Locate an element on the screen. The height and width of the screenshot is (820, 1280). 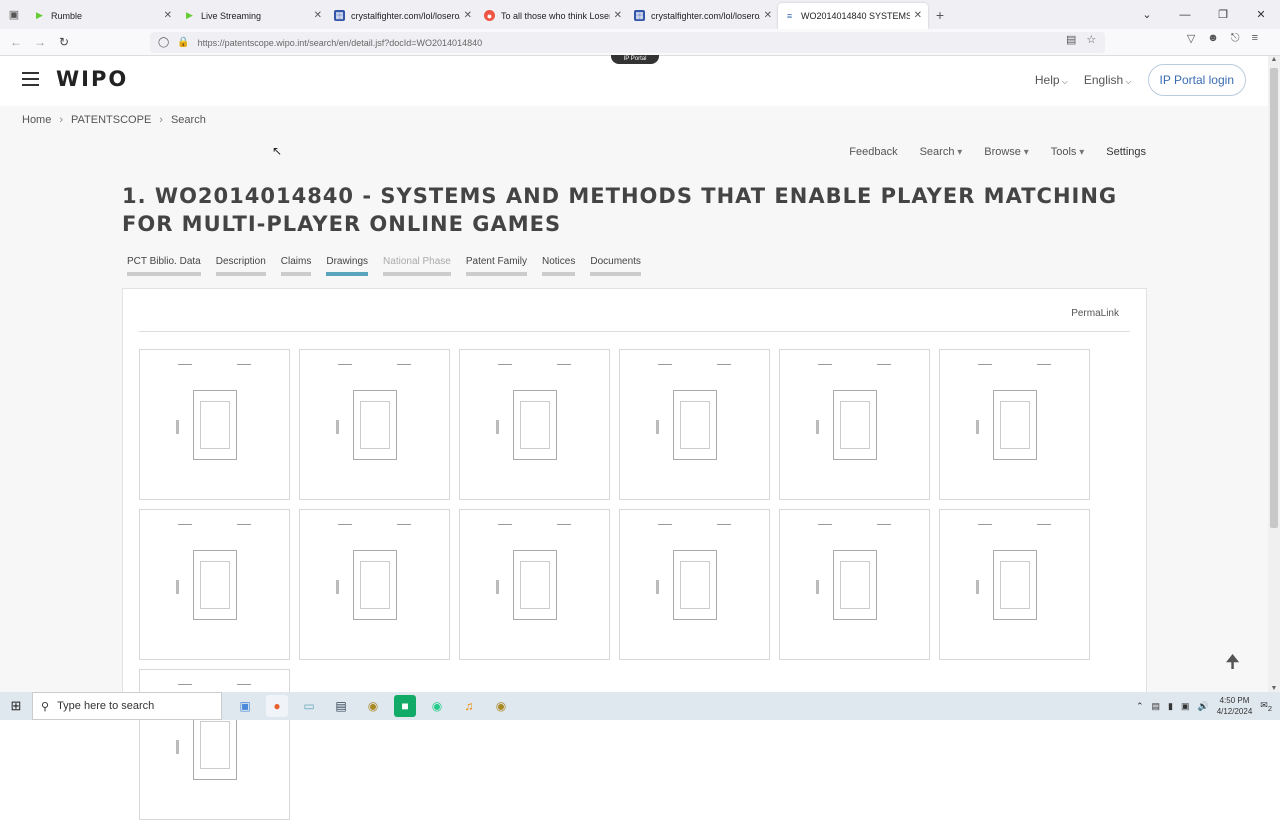
audio-app-icon: ♫ is located at coordinates (469, 706).